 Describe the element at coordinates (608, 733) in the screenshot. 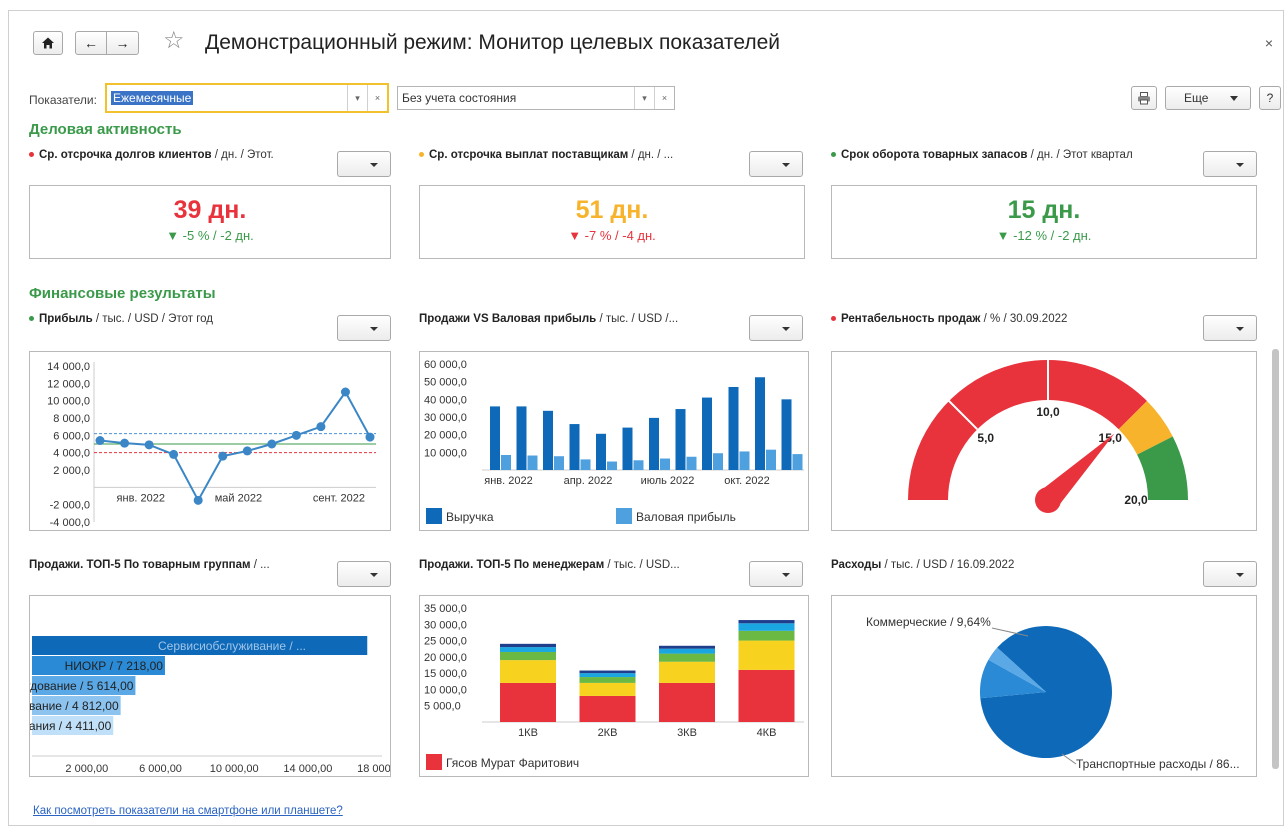

I see `managers-x-tick: 2КВ` at that location.